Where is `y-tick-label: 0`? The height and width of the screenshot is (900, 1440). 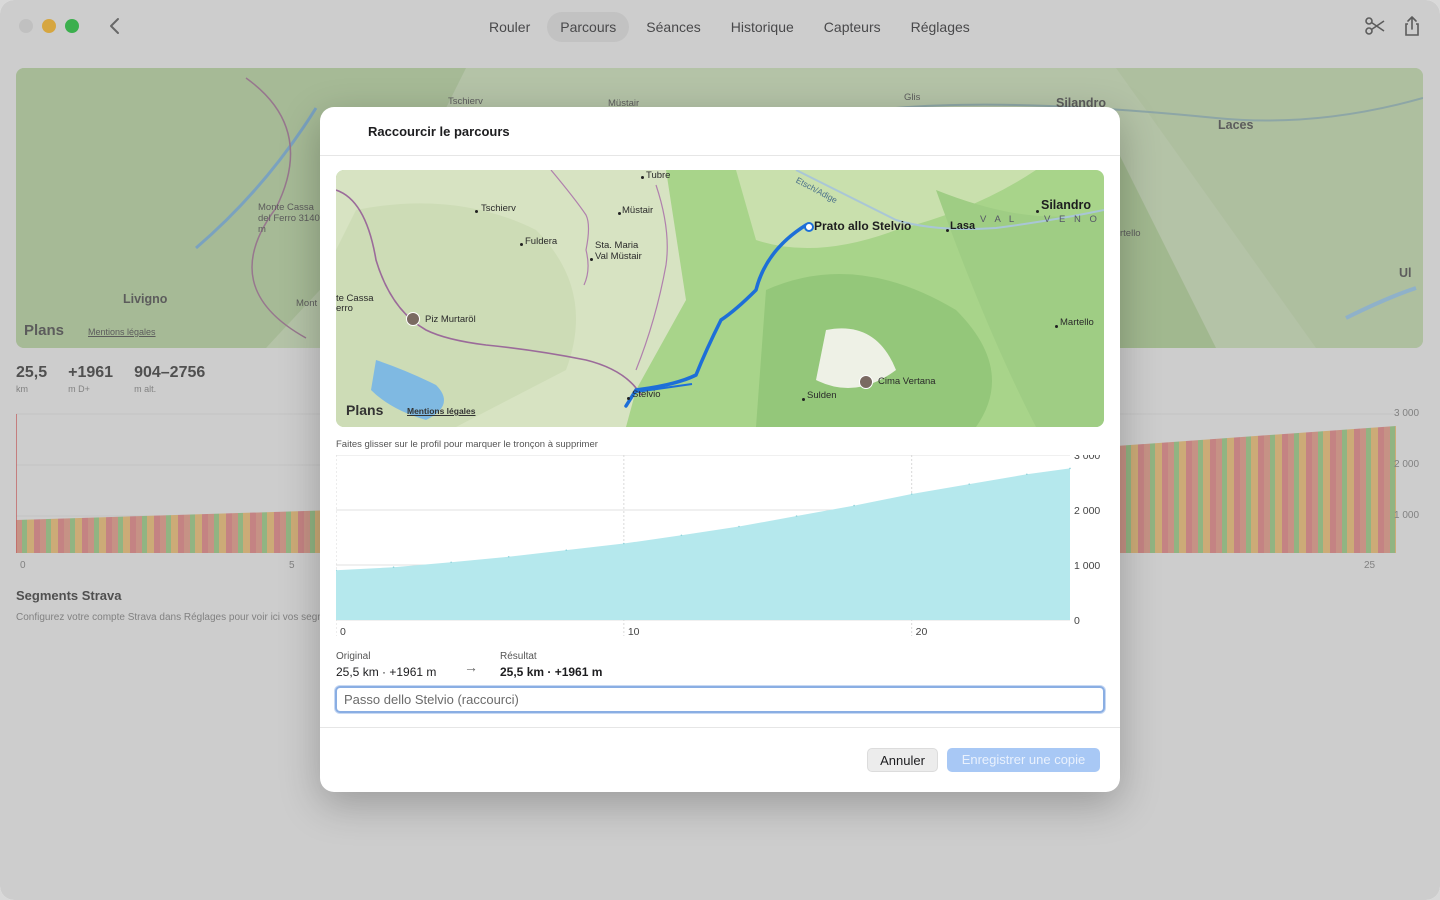 y-tick-label: 0 is located at coordinates (1077, 621).